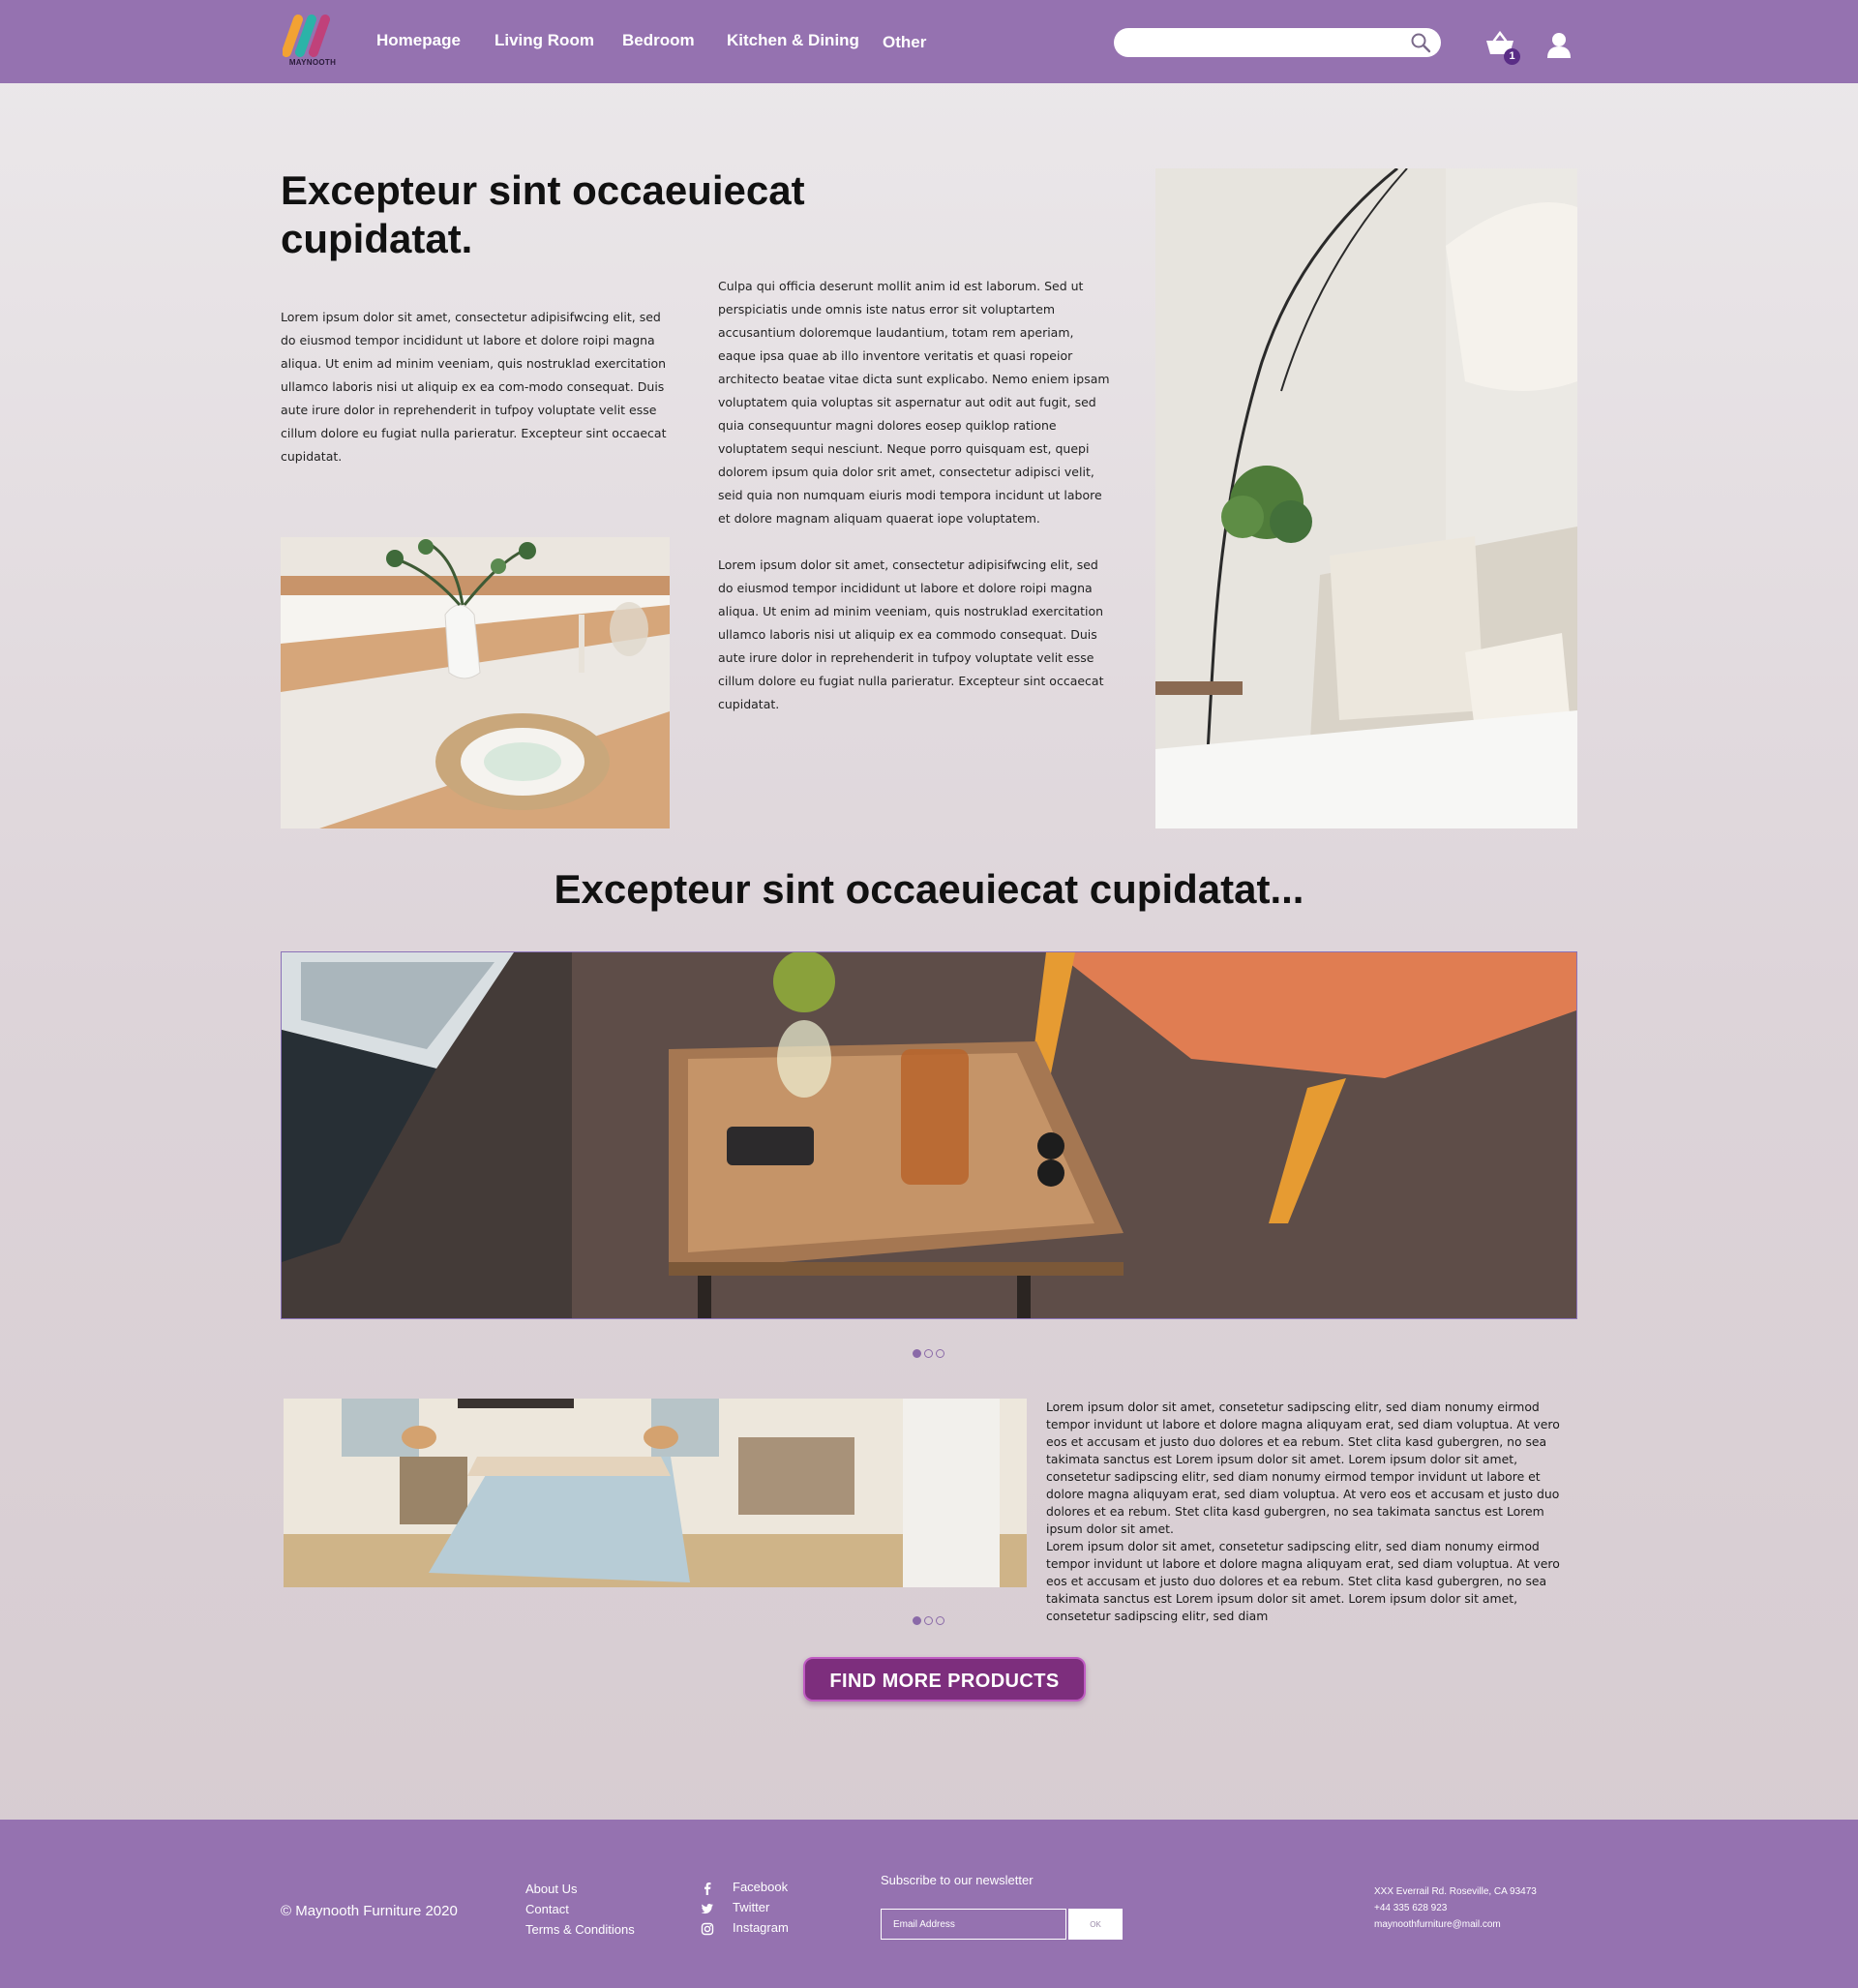 This screenshot has width=1858, height=1988. Describe the element at coordinates (580, 1929) in the screenshot. I see `footer-link-terms: Terms & Conditions` at that location.